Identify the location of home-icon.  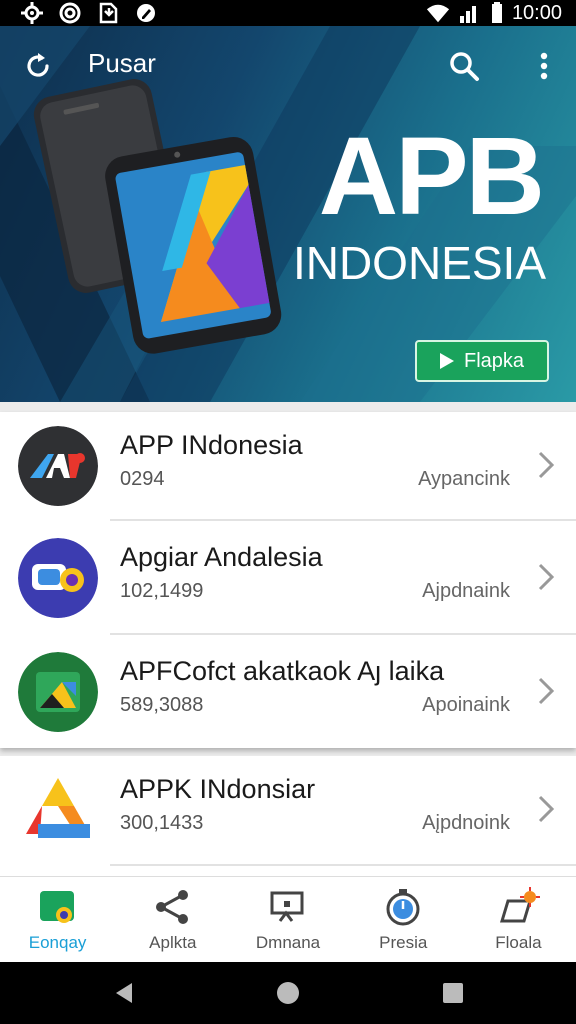
(288, 993).